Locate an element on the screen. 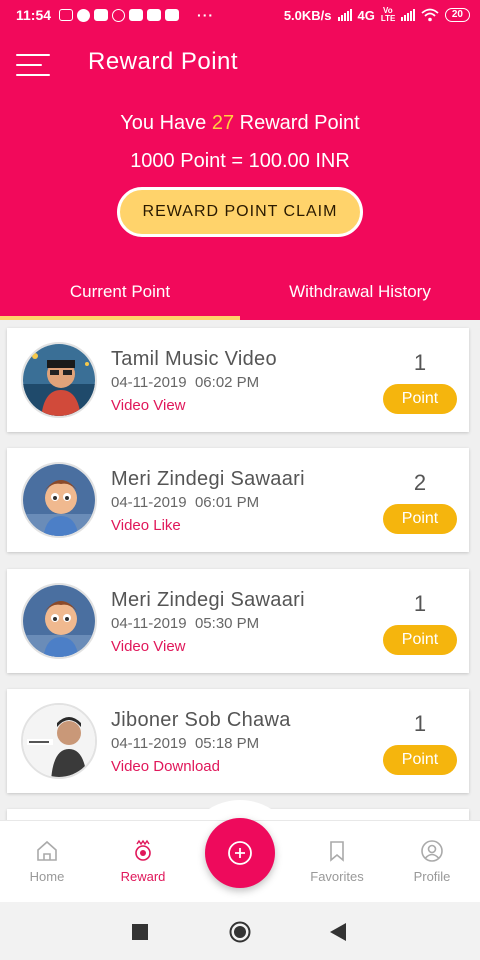  network-type: 4G is located at coordinates (366, 15).